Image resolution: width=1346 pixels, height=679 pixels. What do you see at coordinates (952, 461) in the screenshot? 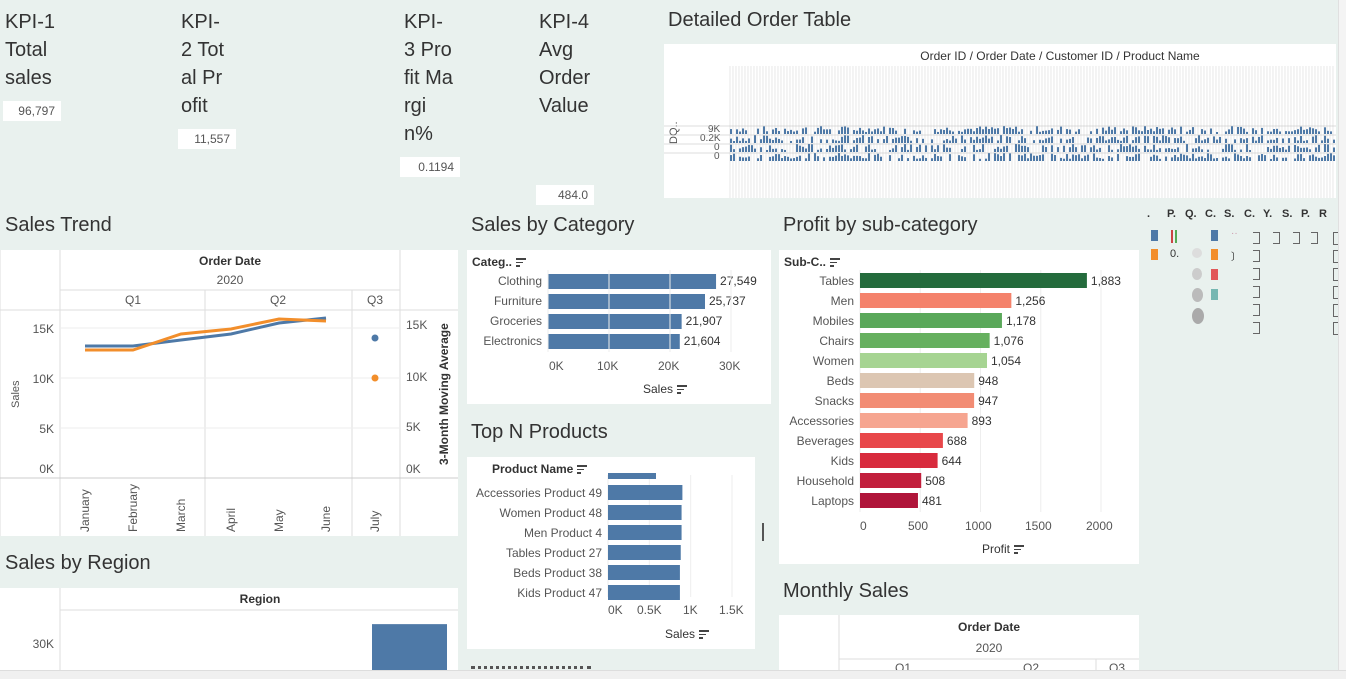
I see `subcategory-value: 644` at bounding box center [952, 461].